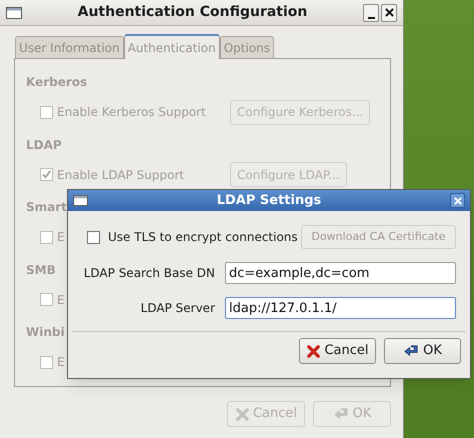 The height and width of the screenshot is (438, 474). Describe the element at coordinates (247, 47) in the screenshot. I see `tab: Options` at that location.